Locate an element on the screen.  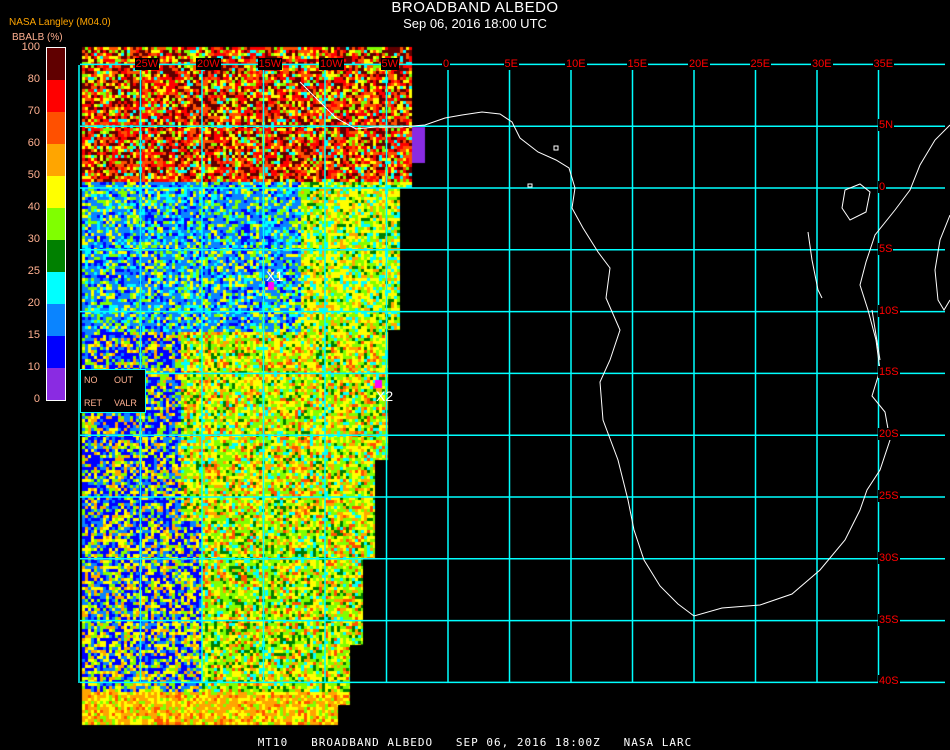
color-scale-label: 50 is located at coordinates (33, 175).